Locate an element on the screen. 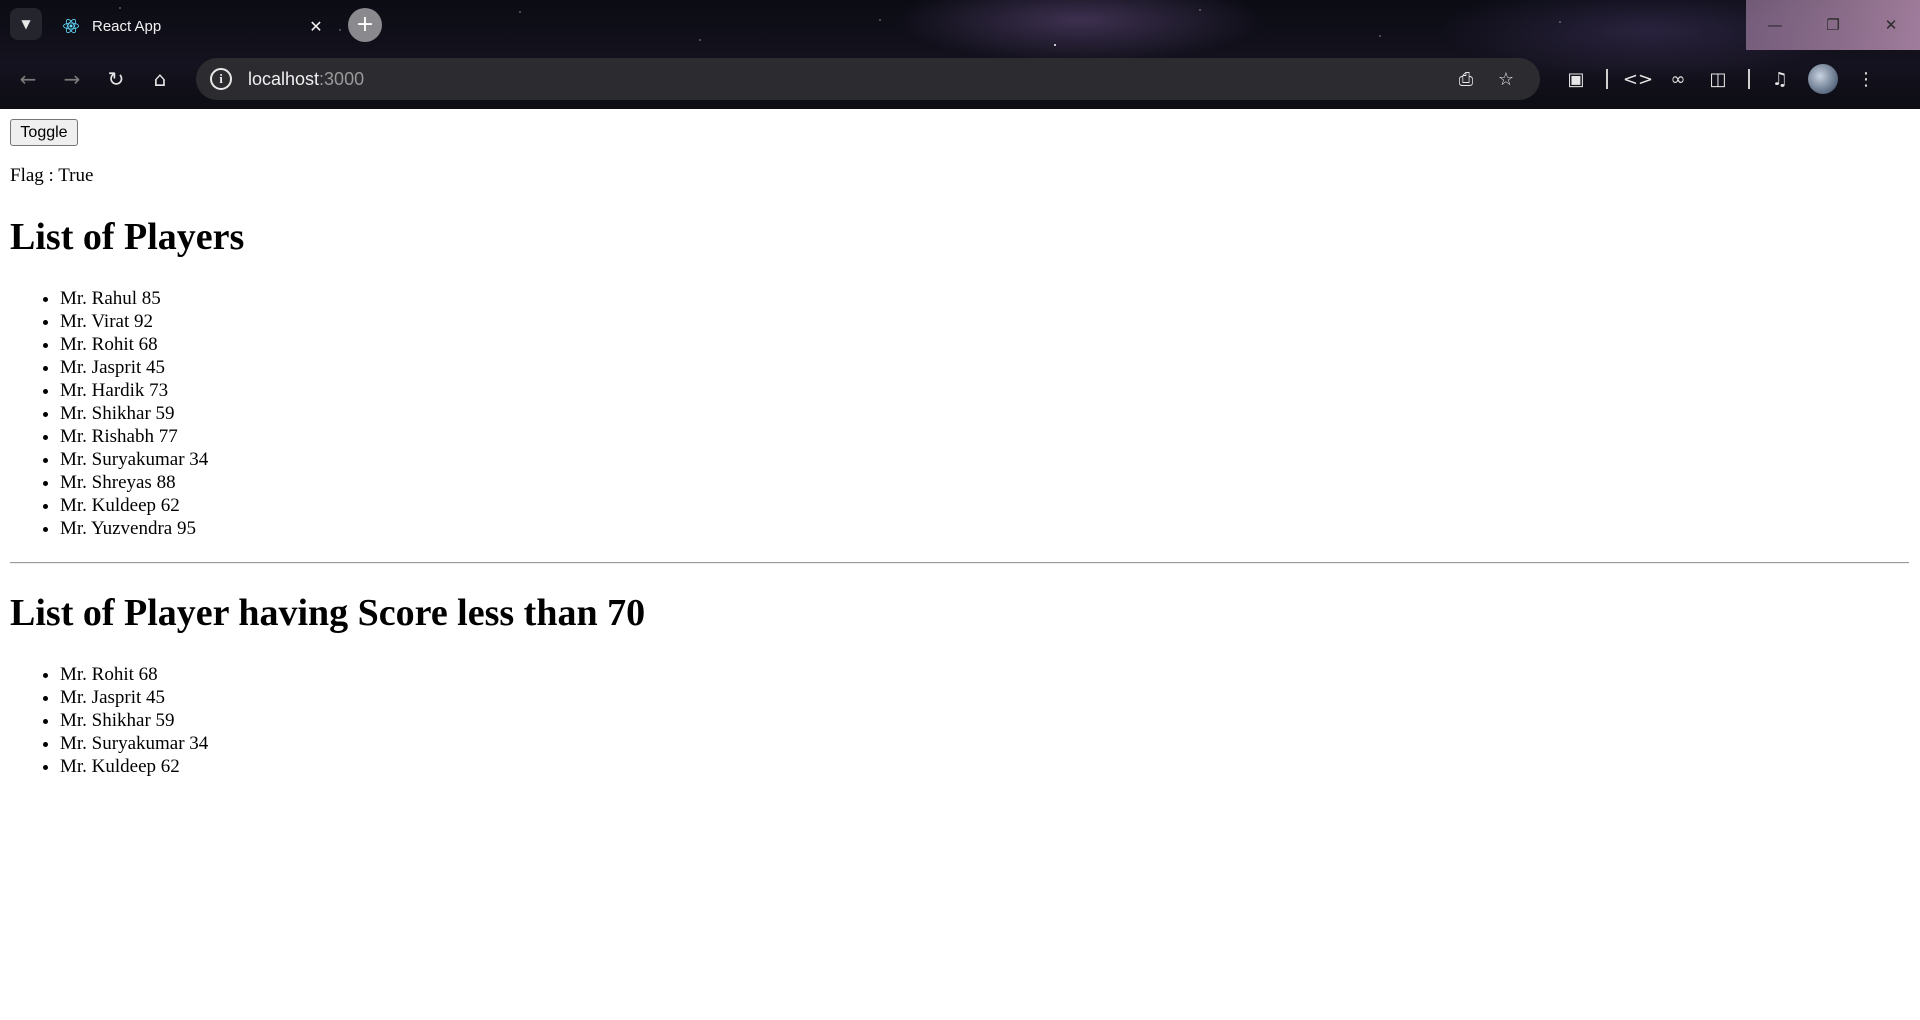 This screenshot has width=1920, height=1020. puzzle-icon: ▣ is located at coordinates (1576, 79).